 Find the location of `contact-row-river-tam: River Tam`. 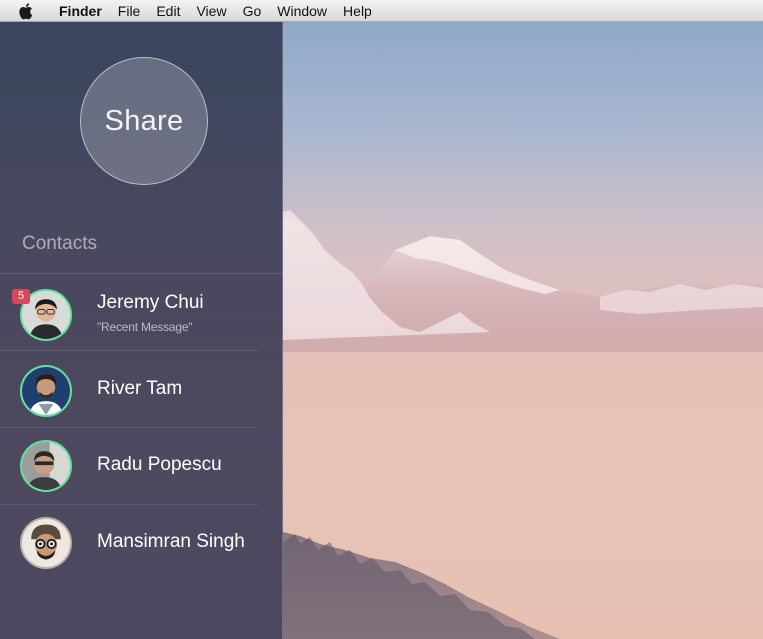

contact-row-river-tam: River Tam is located at coordinates (141, 389).